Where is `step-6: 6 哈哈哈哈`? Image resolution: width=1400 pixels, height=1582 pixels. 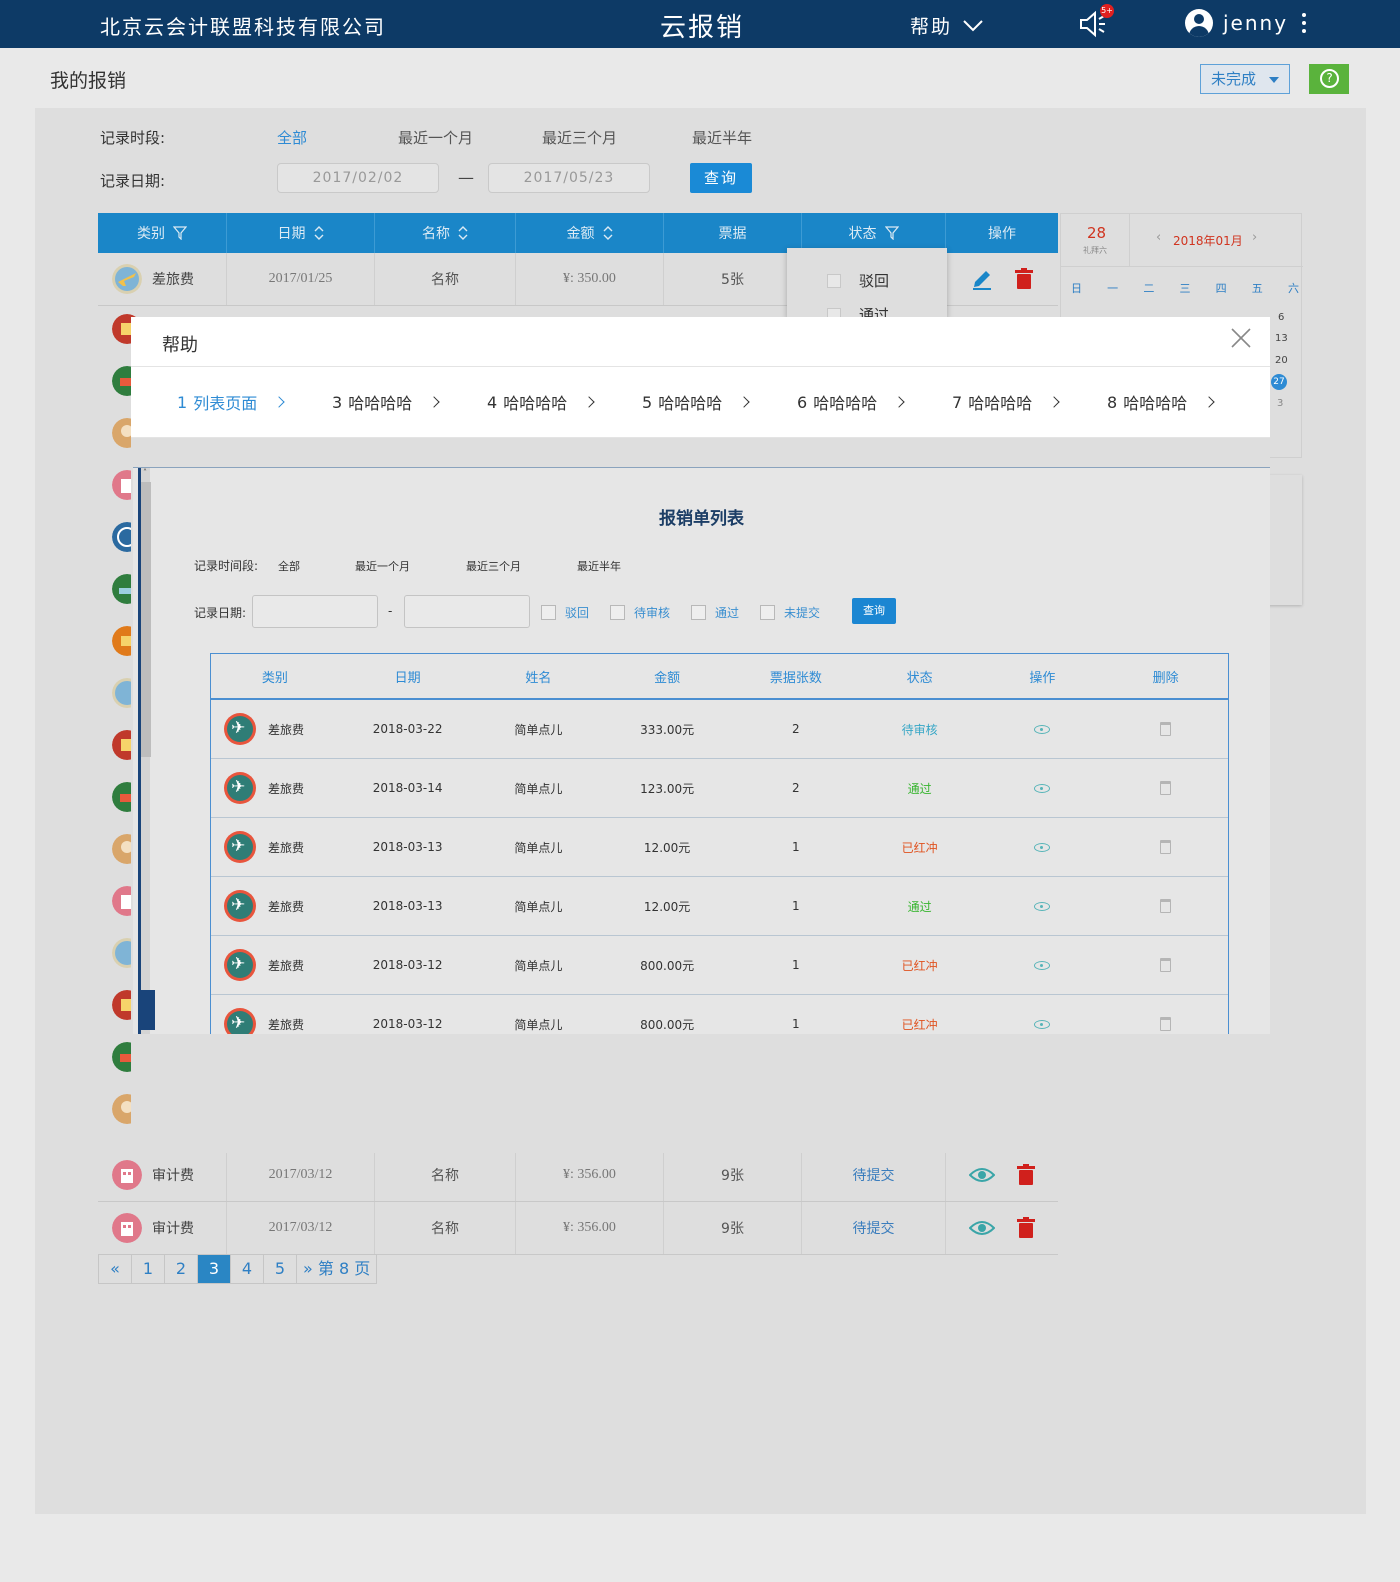 step-6: 6 哈哈哈哈 is located at coordinates (874, 402).